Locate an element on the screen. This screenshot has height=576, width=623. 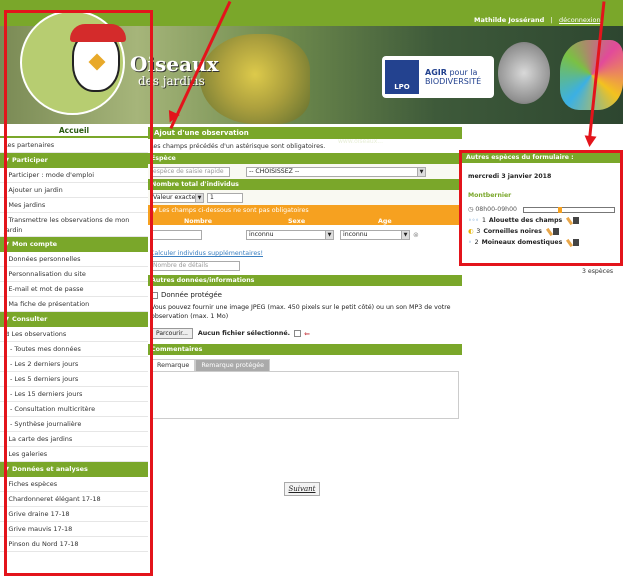
red-arrowhead-right is located at coordinates (590, 141).